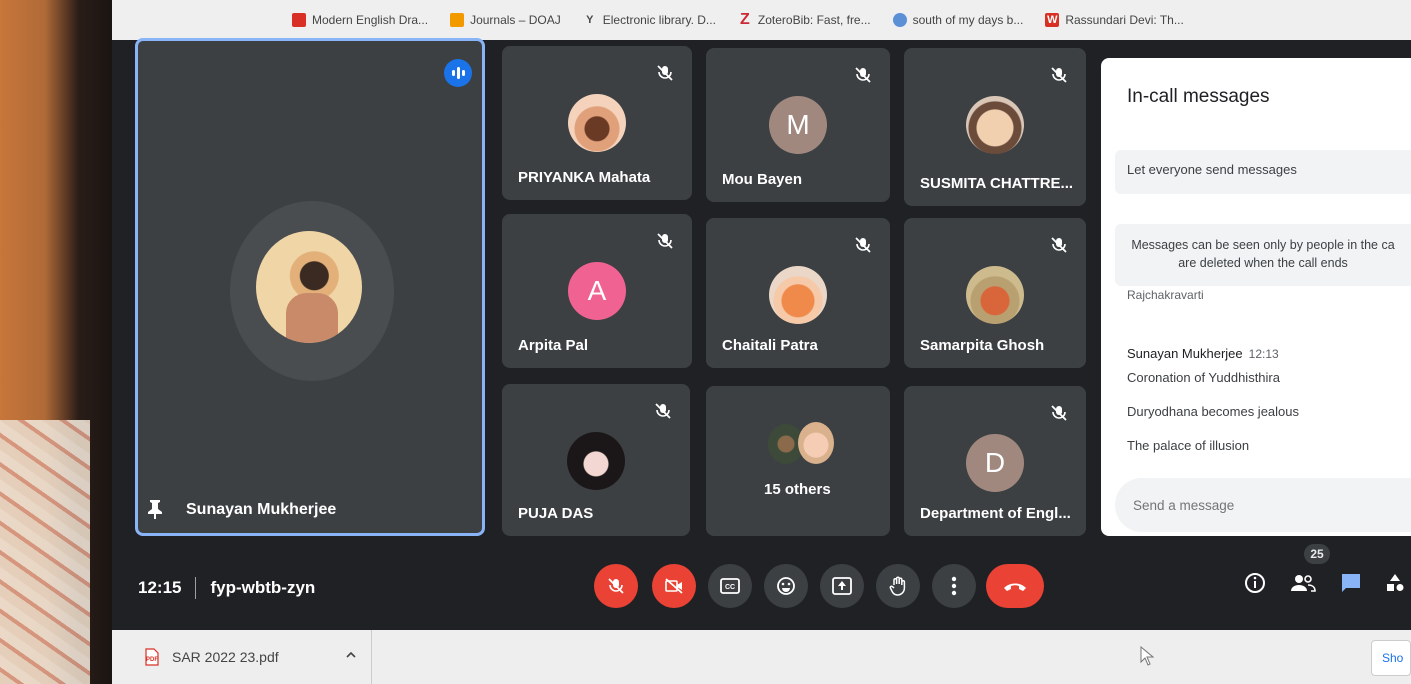  I want to click on mic-toggle-button, so click(616, 586).